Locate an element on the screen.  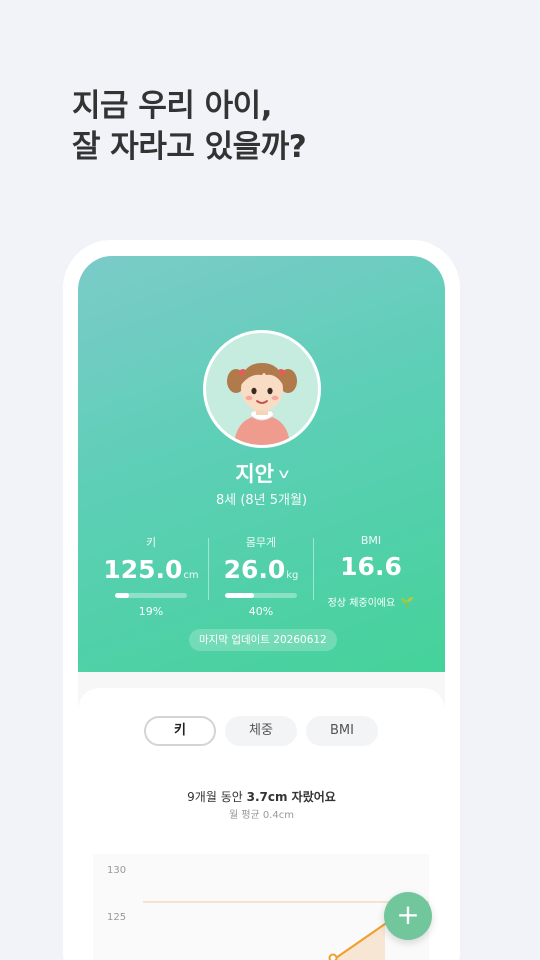
summary-highlight: 3.7cm 자랐어요 is located at coordinates (291, 797).